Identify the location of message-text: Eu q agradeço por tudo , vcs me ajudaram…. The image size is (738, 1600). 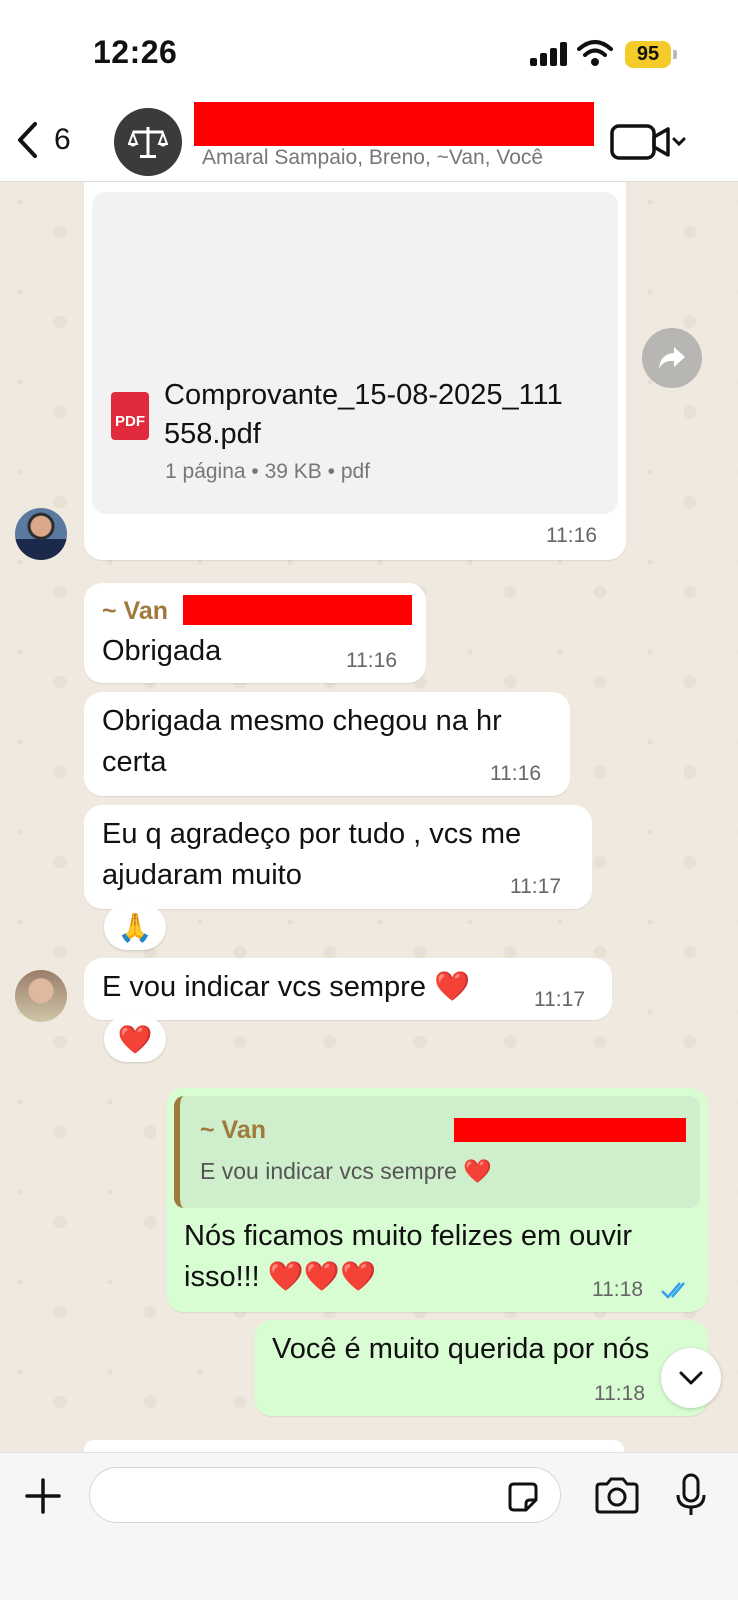
(311, 855).